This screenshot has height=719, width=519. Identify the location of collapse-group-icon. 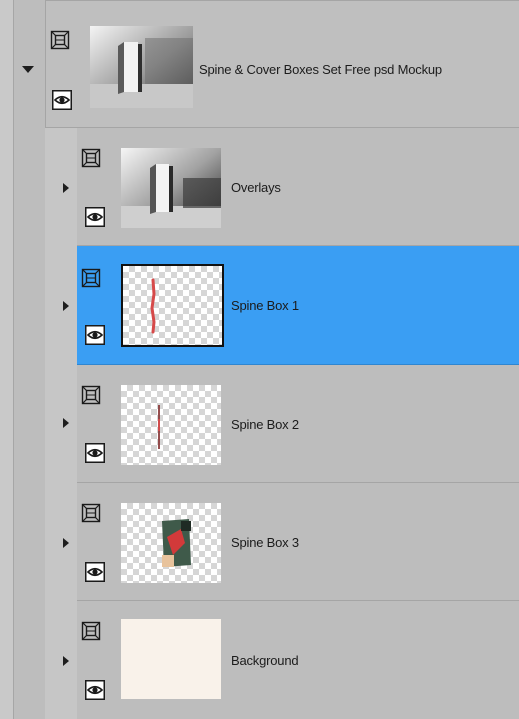
(28, 69).